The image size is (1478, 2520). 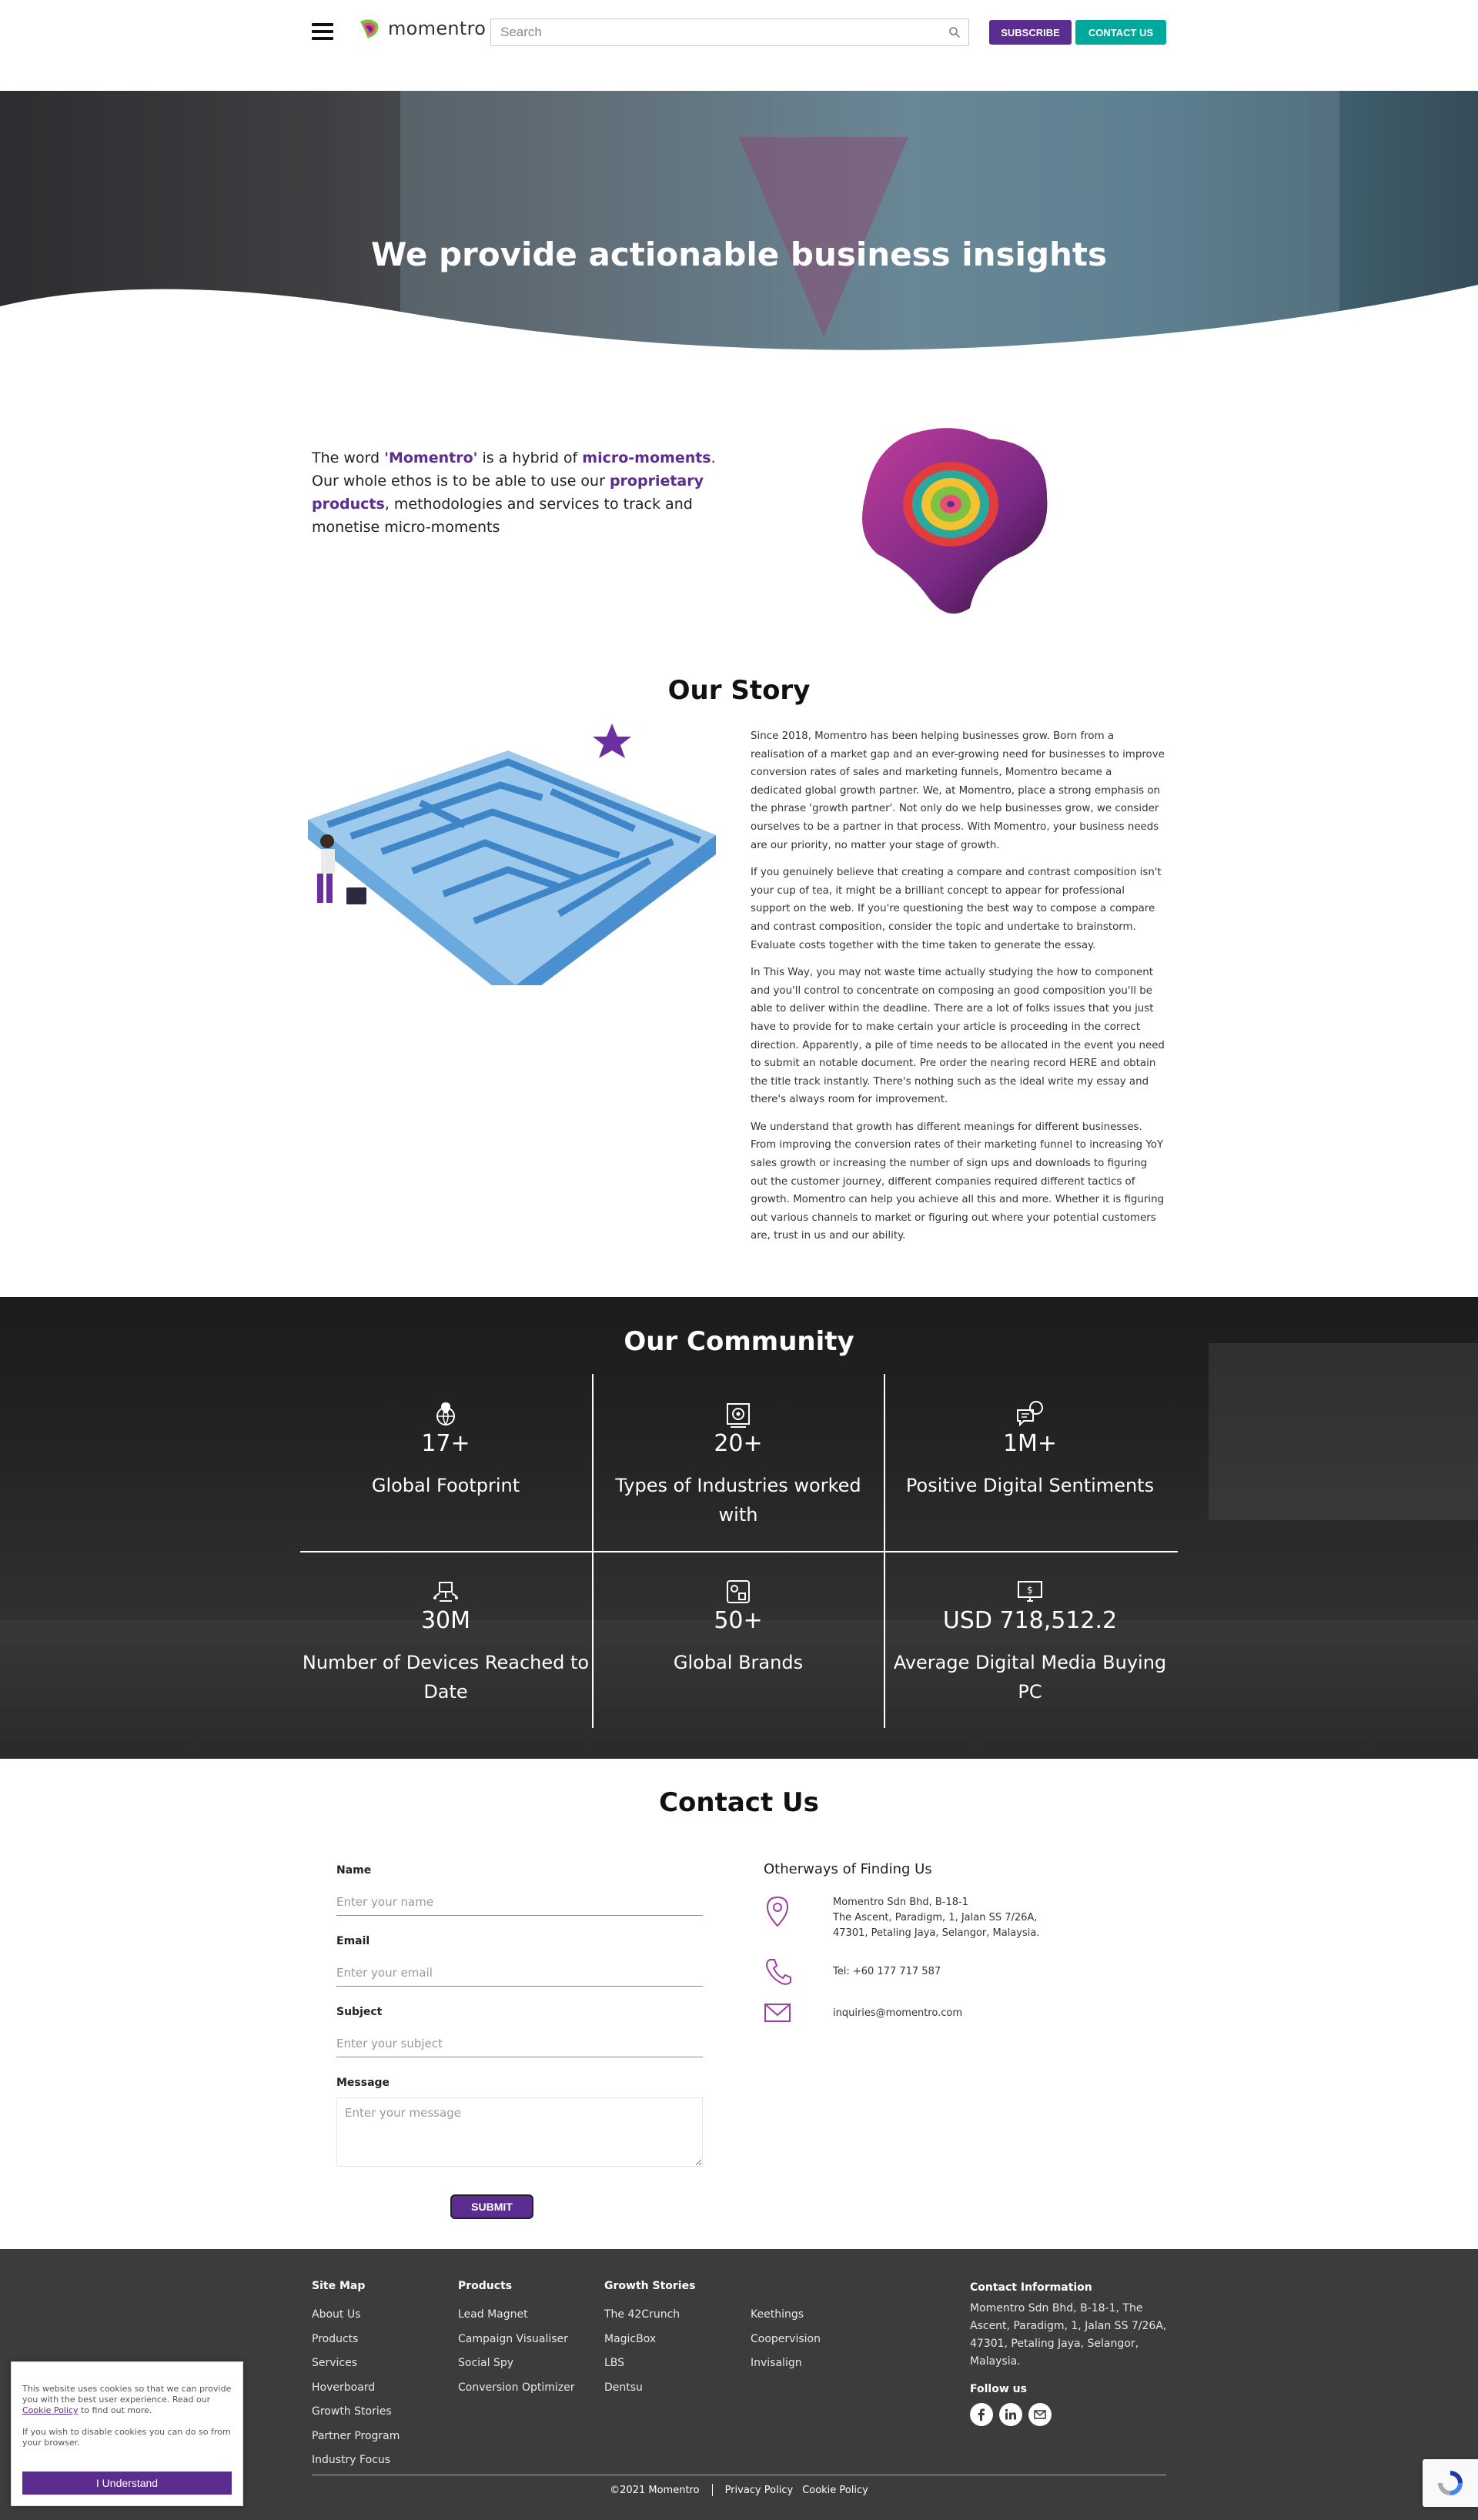 What do you see at coordinates (516, 2315) in the screenshot?
I see `footer-link-lead-magnet: Lead Magnet` at bounding box center [516, 2315].